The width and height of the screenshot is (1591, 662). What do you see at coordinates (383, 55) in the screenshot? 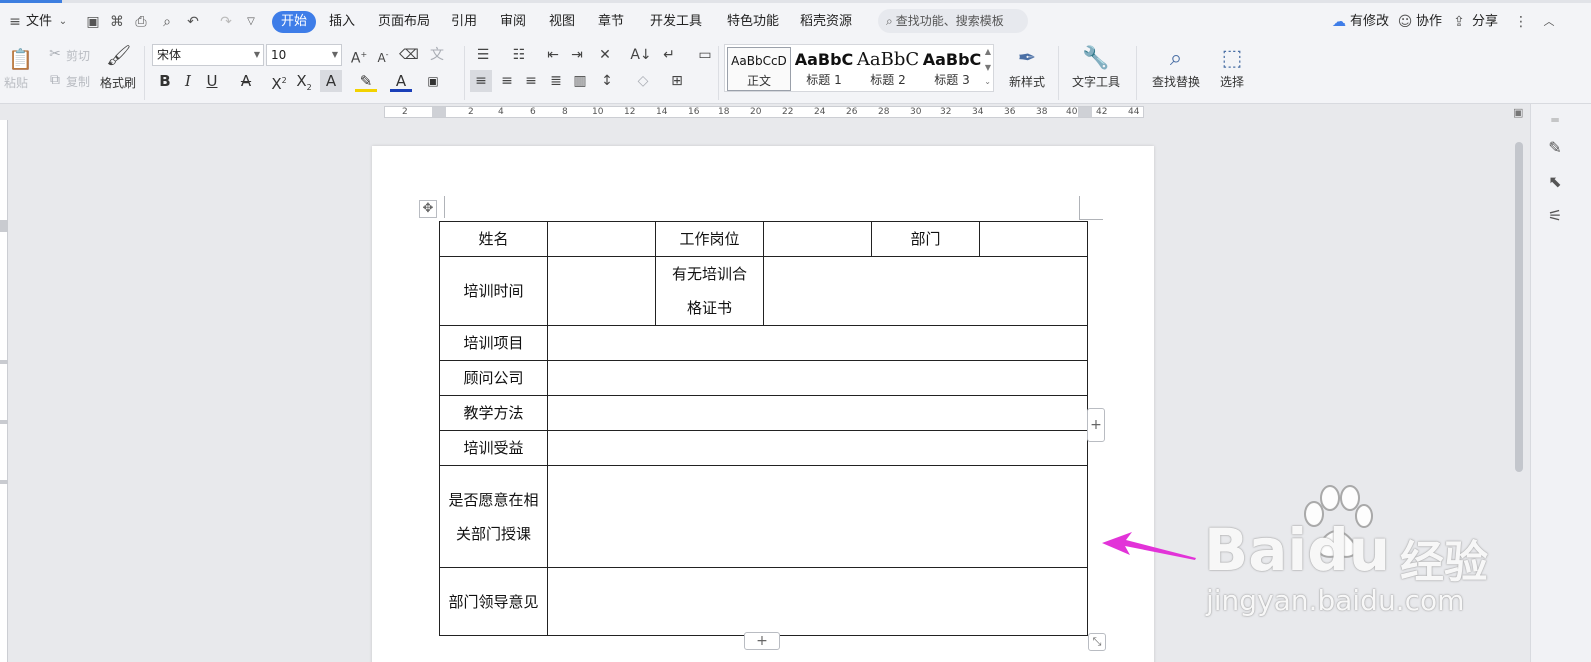
I see `shrink-font-icon: A-` at bounding box center [383, 55].